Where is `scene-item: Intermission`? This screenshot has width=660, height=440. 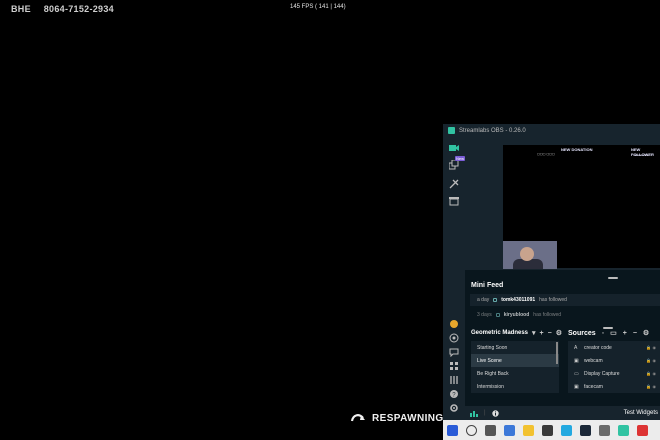
scene-item: Intermission is located at coordinates (515, 386).